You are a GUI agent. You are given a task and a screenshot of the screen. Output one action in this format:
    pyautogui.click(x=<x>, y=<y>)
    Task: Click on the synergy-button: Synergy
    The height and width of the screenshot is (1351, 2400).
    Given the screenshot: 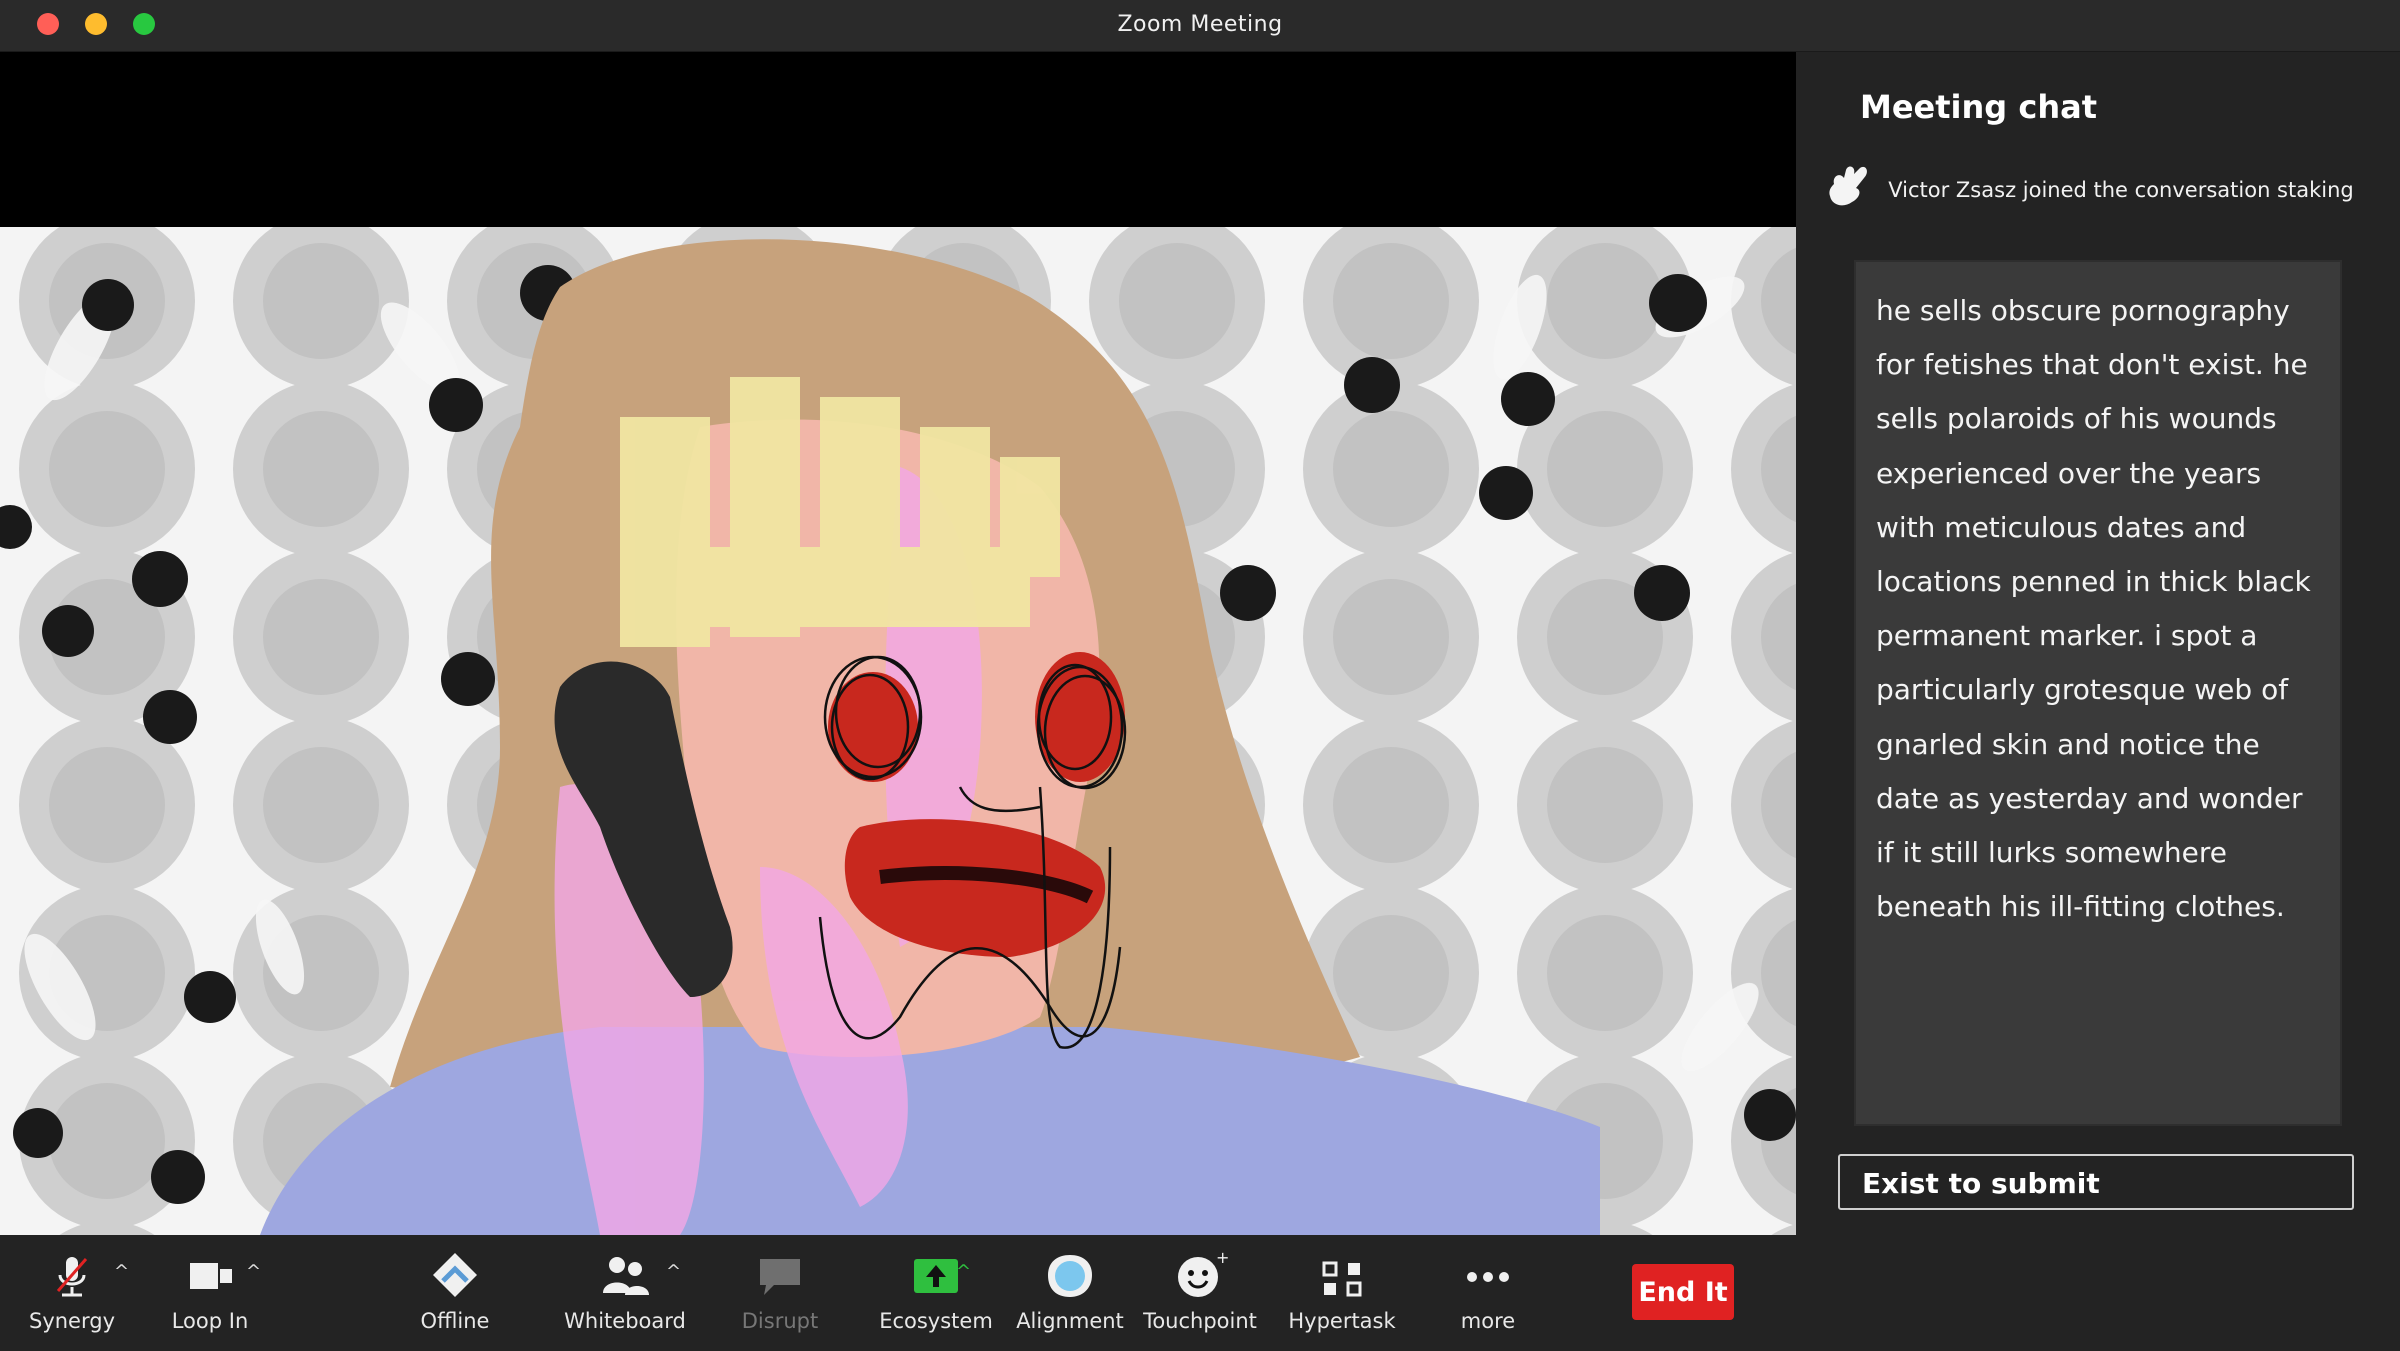 What is the action you would take?
    pyautogui.click(x=72, y=1297)
    